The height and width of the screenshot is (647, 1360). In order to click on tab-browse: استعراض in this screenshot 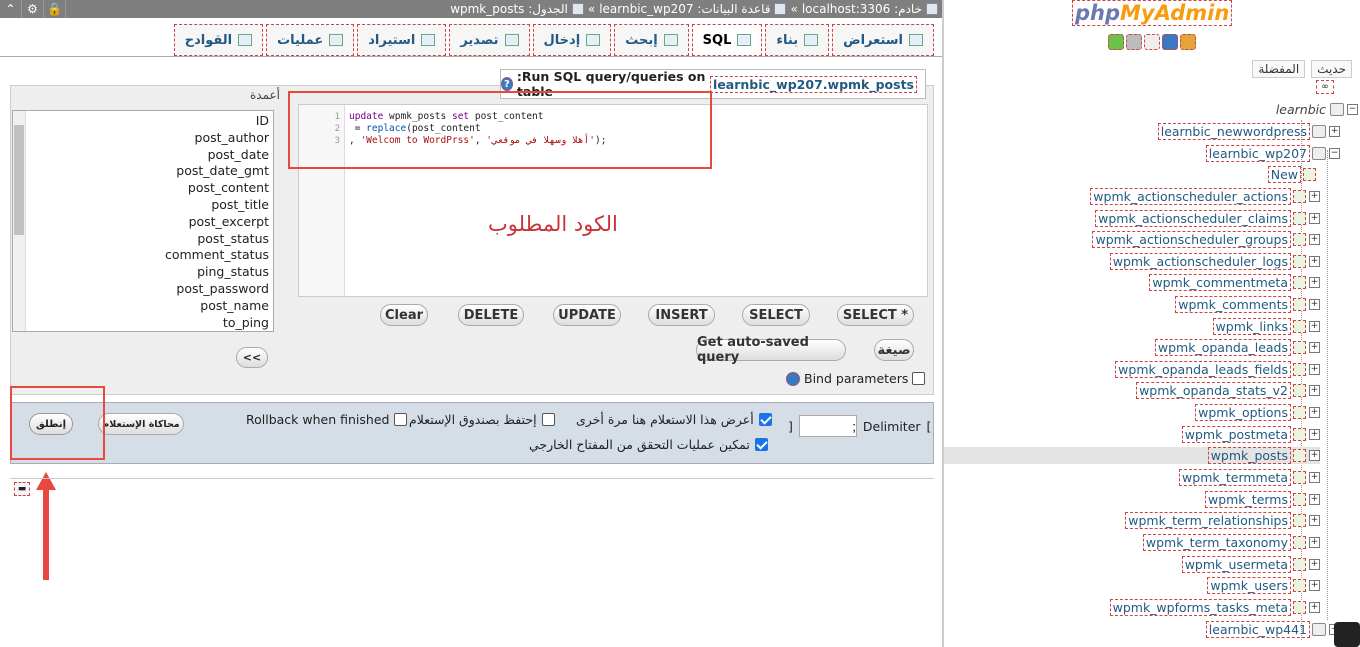, I will do `click(883, 40)`.